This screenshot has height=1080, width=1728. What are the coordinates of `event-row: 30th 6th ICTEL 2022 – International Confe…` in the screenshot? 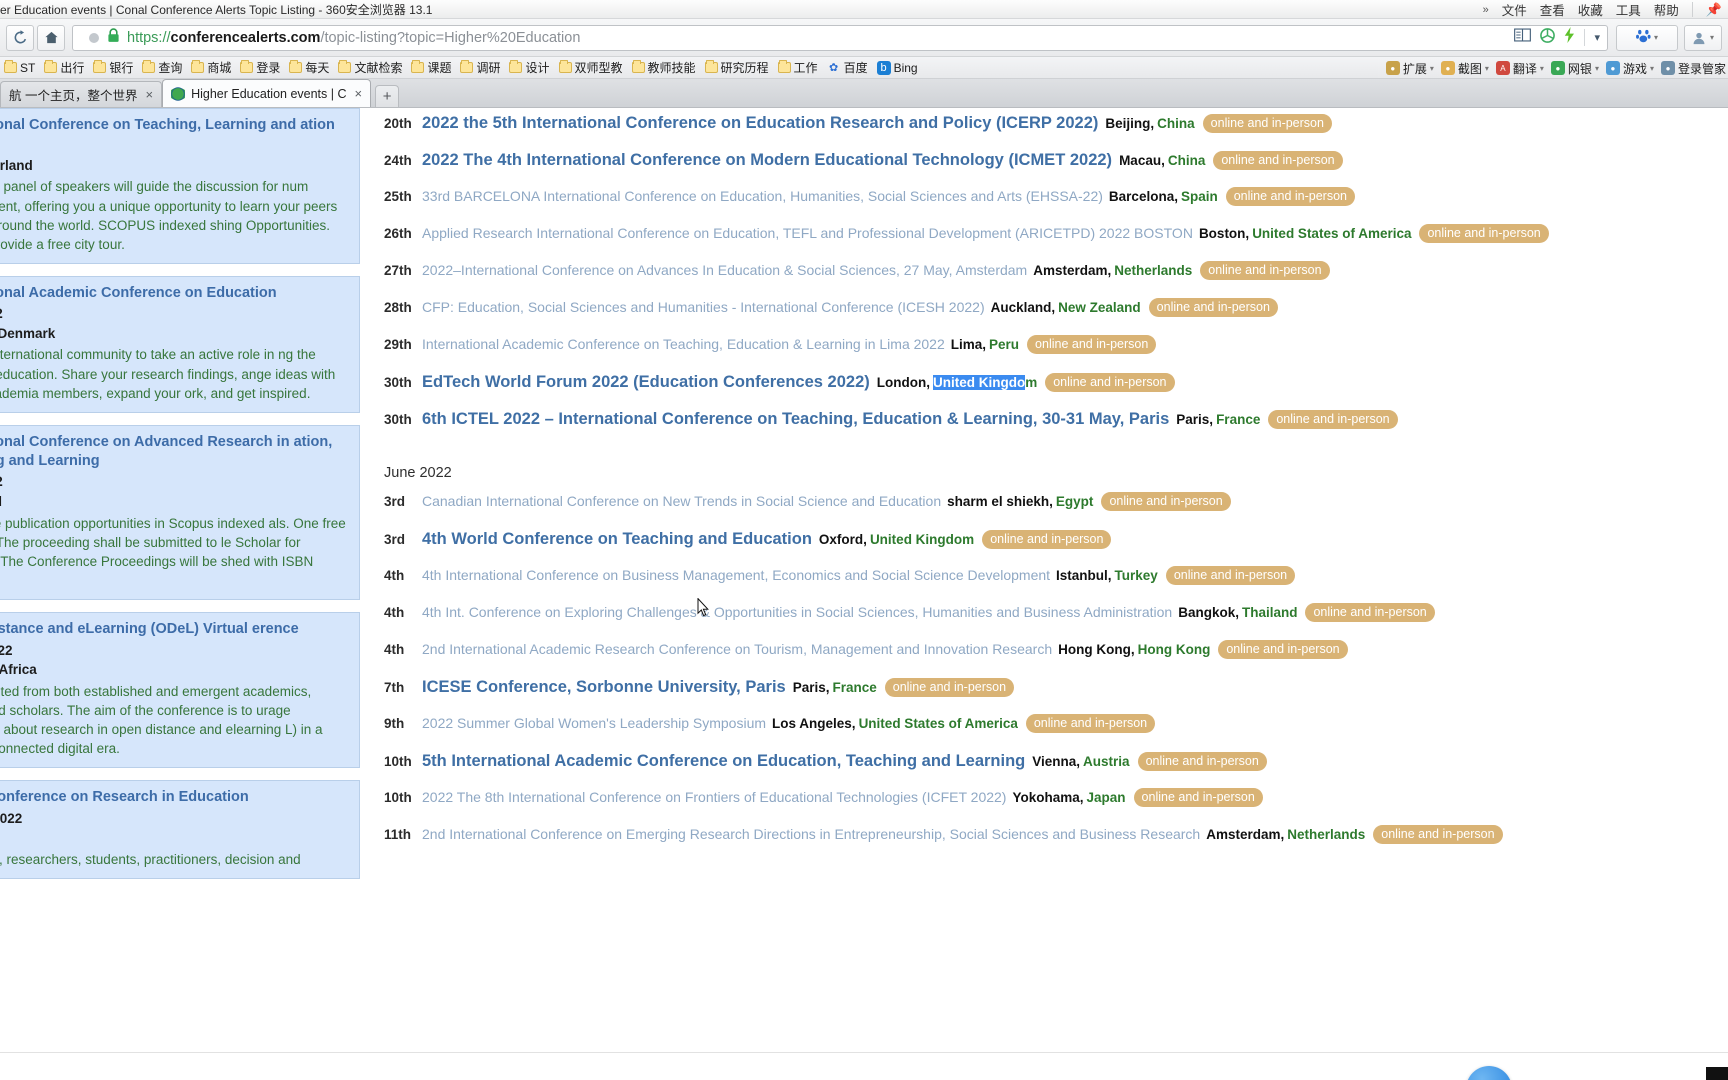 It's located at (1056, 428).